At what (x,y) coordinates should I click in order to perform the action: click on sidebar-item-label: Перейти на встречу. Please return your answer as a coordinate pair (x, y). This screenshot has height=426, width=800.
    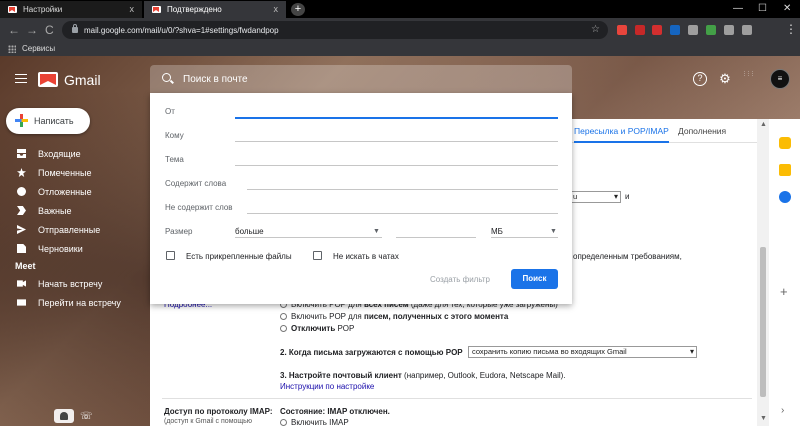
    Looking at the image, I should click on (79, 302).